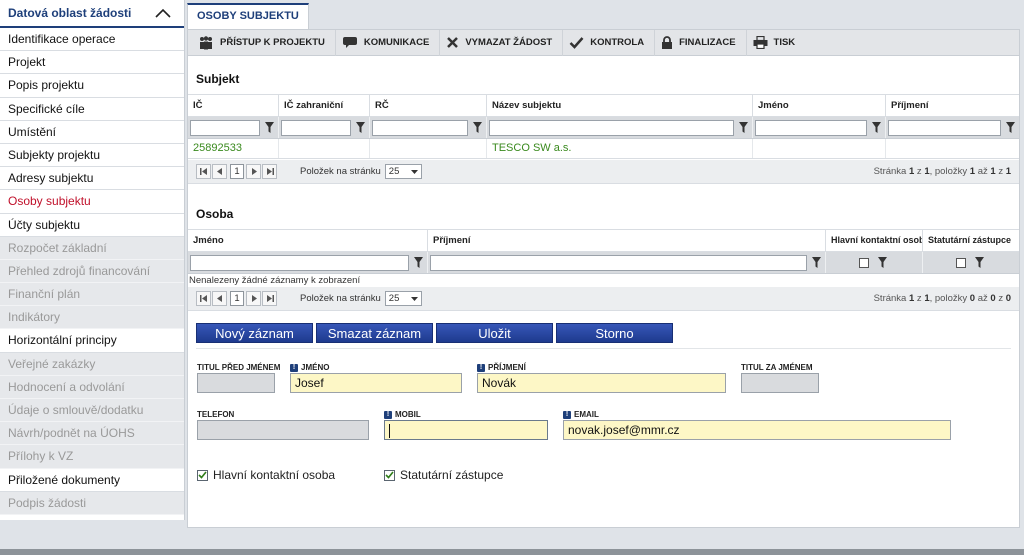  Describe the element at coordinates (92, 63) in the screenshot. I see `sidebar-item: Projekt` at that location.